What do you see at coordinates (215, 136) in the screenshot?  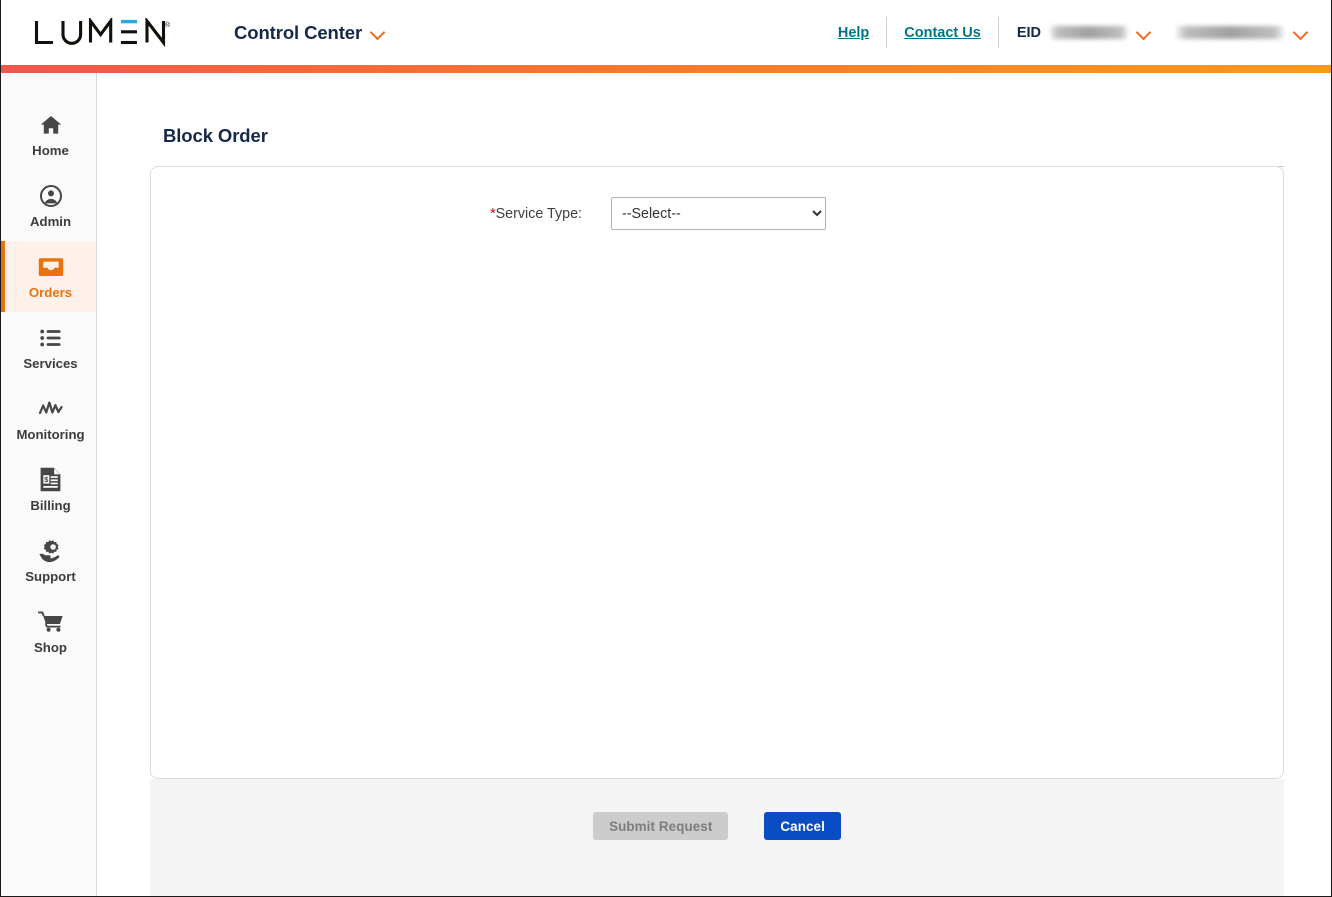 I see `page-title: Block Order` at bounding box center [215, 136].